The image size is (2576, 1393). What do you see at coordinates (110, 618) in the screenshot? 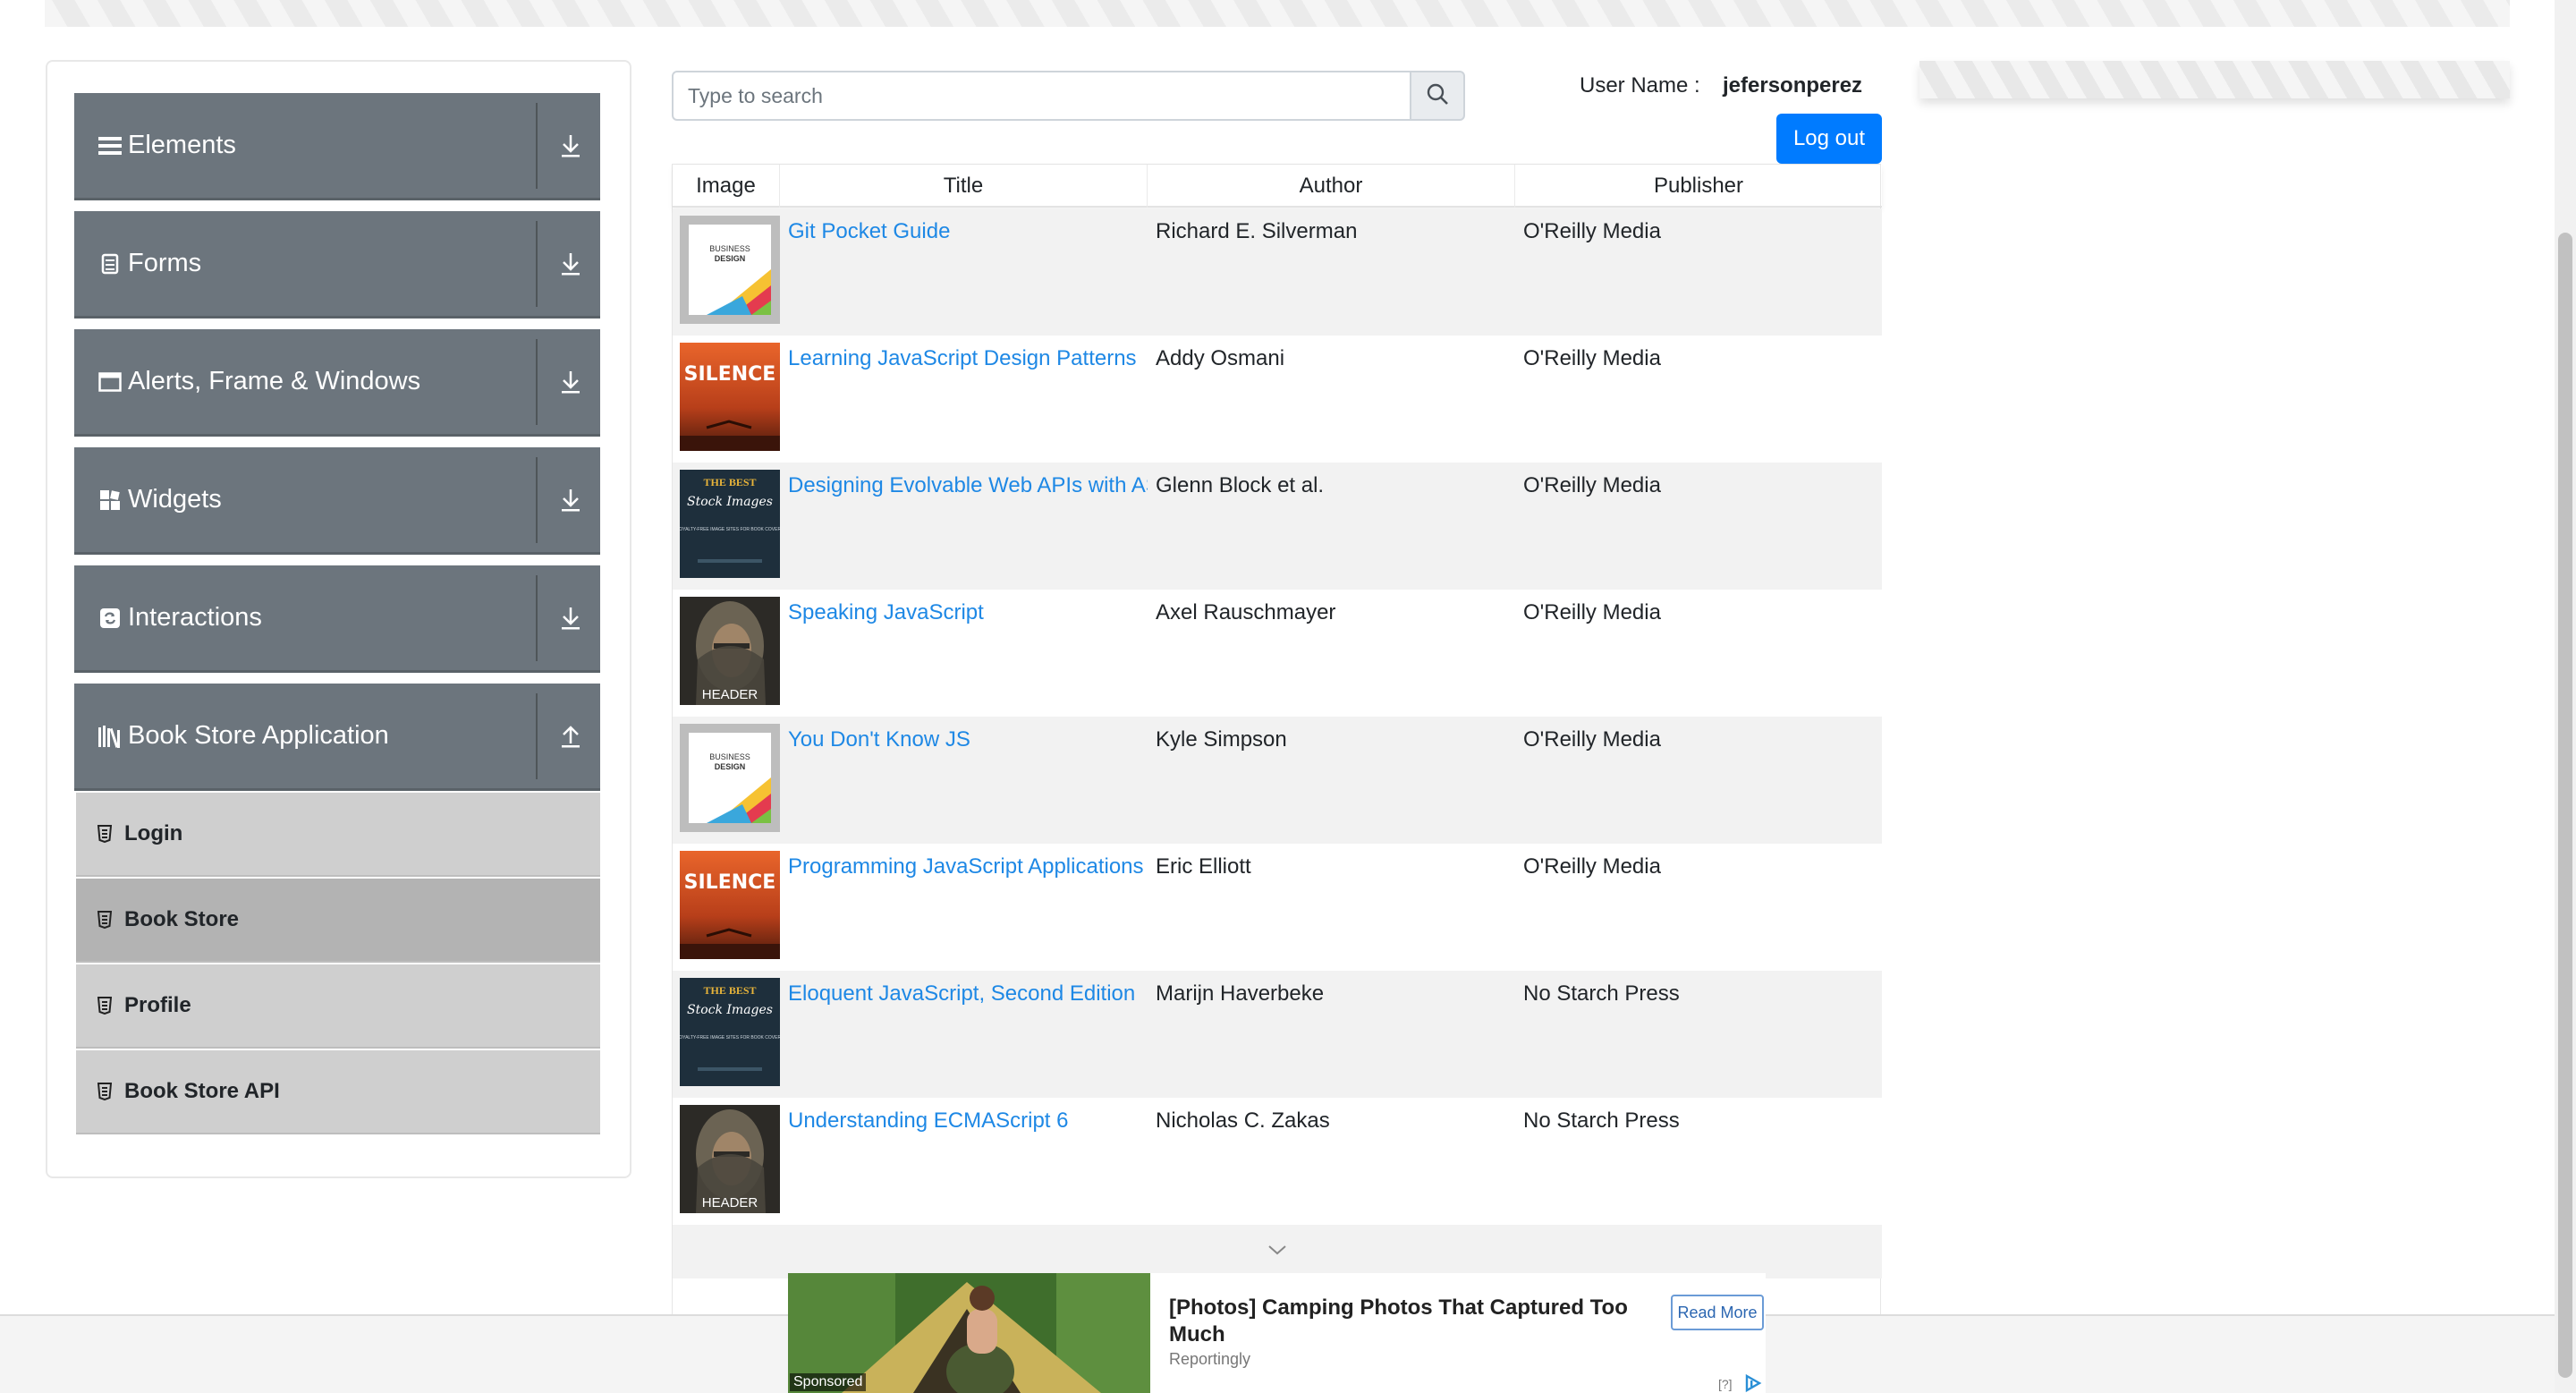
I see `interactions-icon` at bounding box center [110, 618].